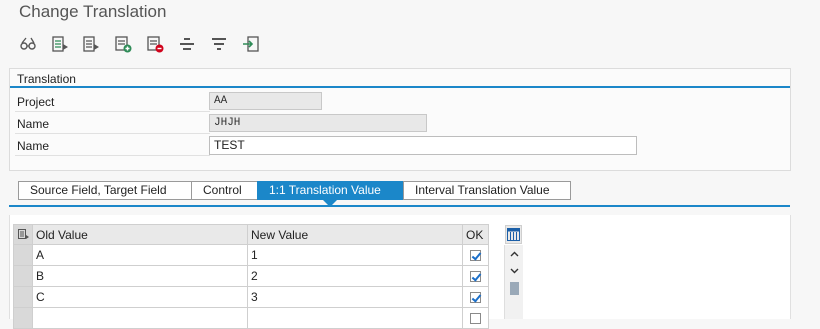 This screenshot has height=329, width=820. What do you see at coordinates (487, 190) in the screenshot?
I see `tab-interval-translation-value: Interval Translation Value` at bounding box center [487, 190].